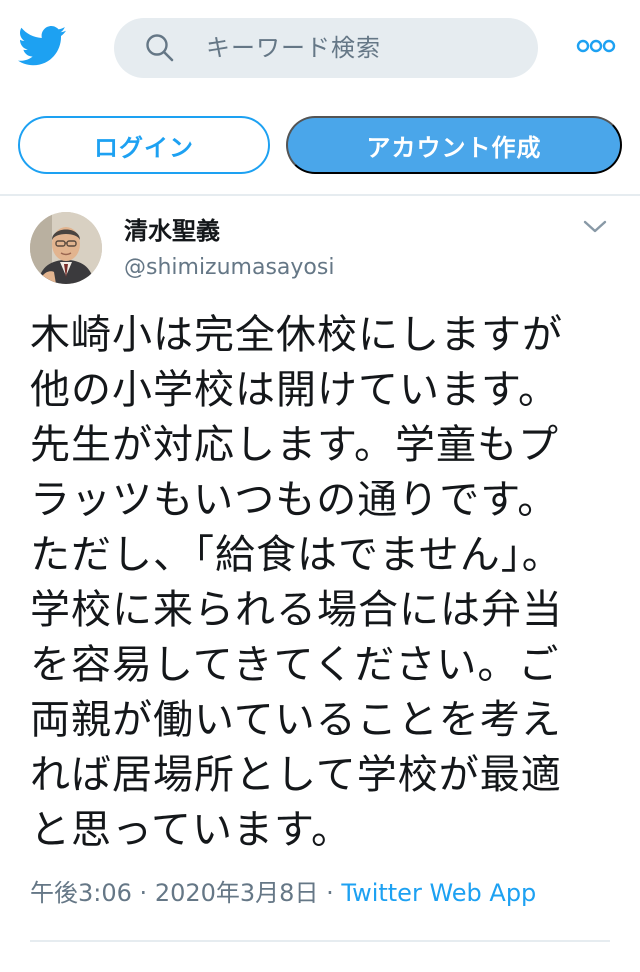 This screenshot has width=640, height=972. I want to click on tweet-date: 2020年3月8日, so click(237, 893).